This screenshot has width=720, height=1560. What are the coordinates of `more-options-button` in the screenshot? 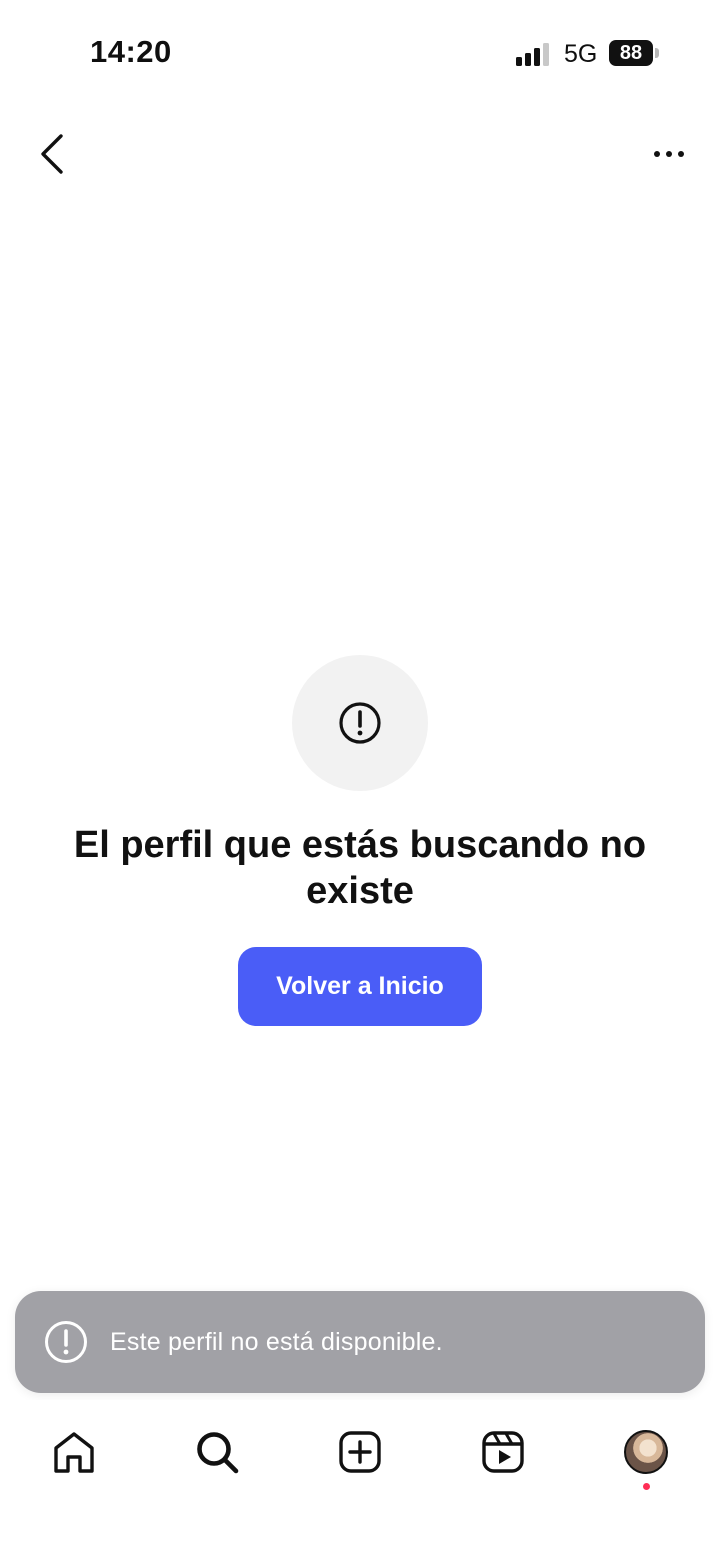 It's located at (669, 154).